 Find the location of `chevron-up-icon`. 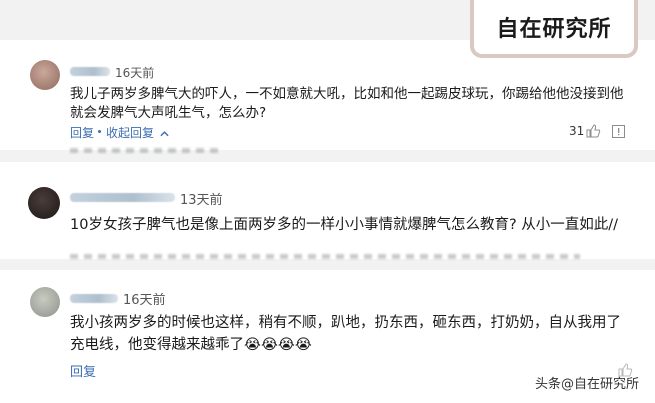

chevron-up-icon is located at coordinates (164, 134).